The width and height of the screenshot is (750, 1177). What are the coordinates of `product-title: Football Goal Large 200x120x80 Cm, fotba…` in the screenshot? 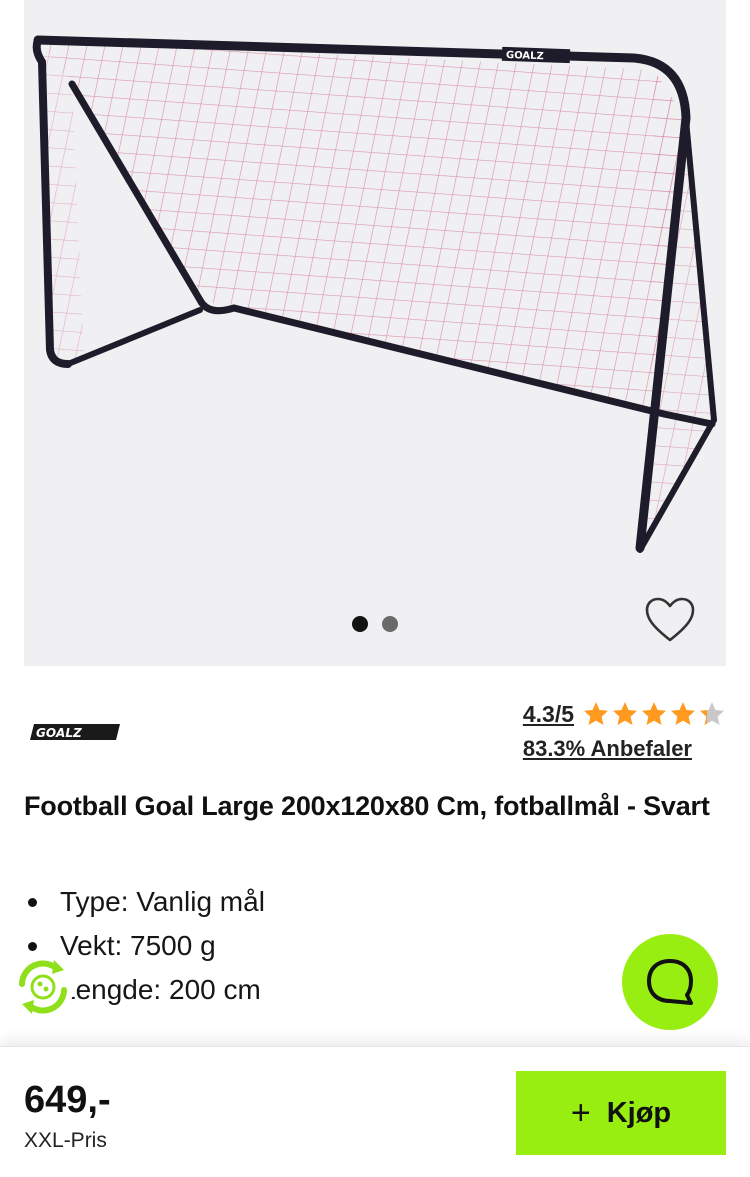 It's located at (367, 806).